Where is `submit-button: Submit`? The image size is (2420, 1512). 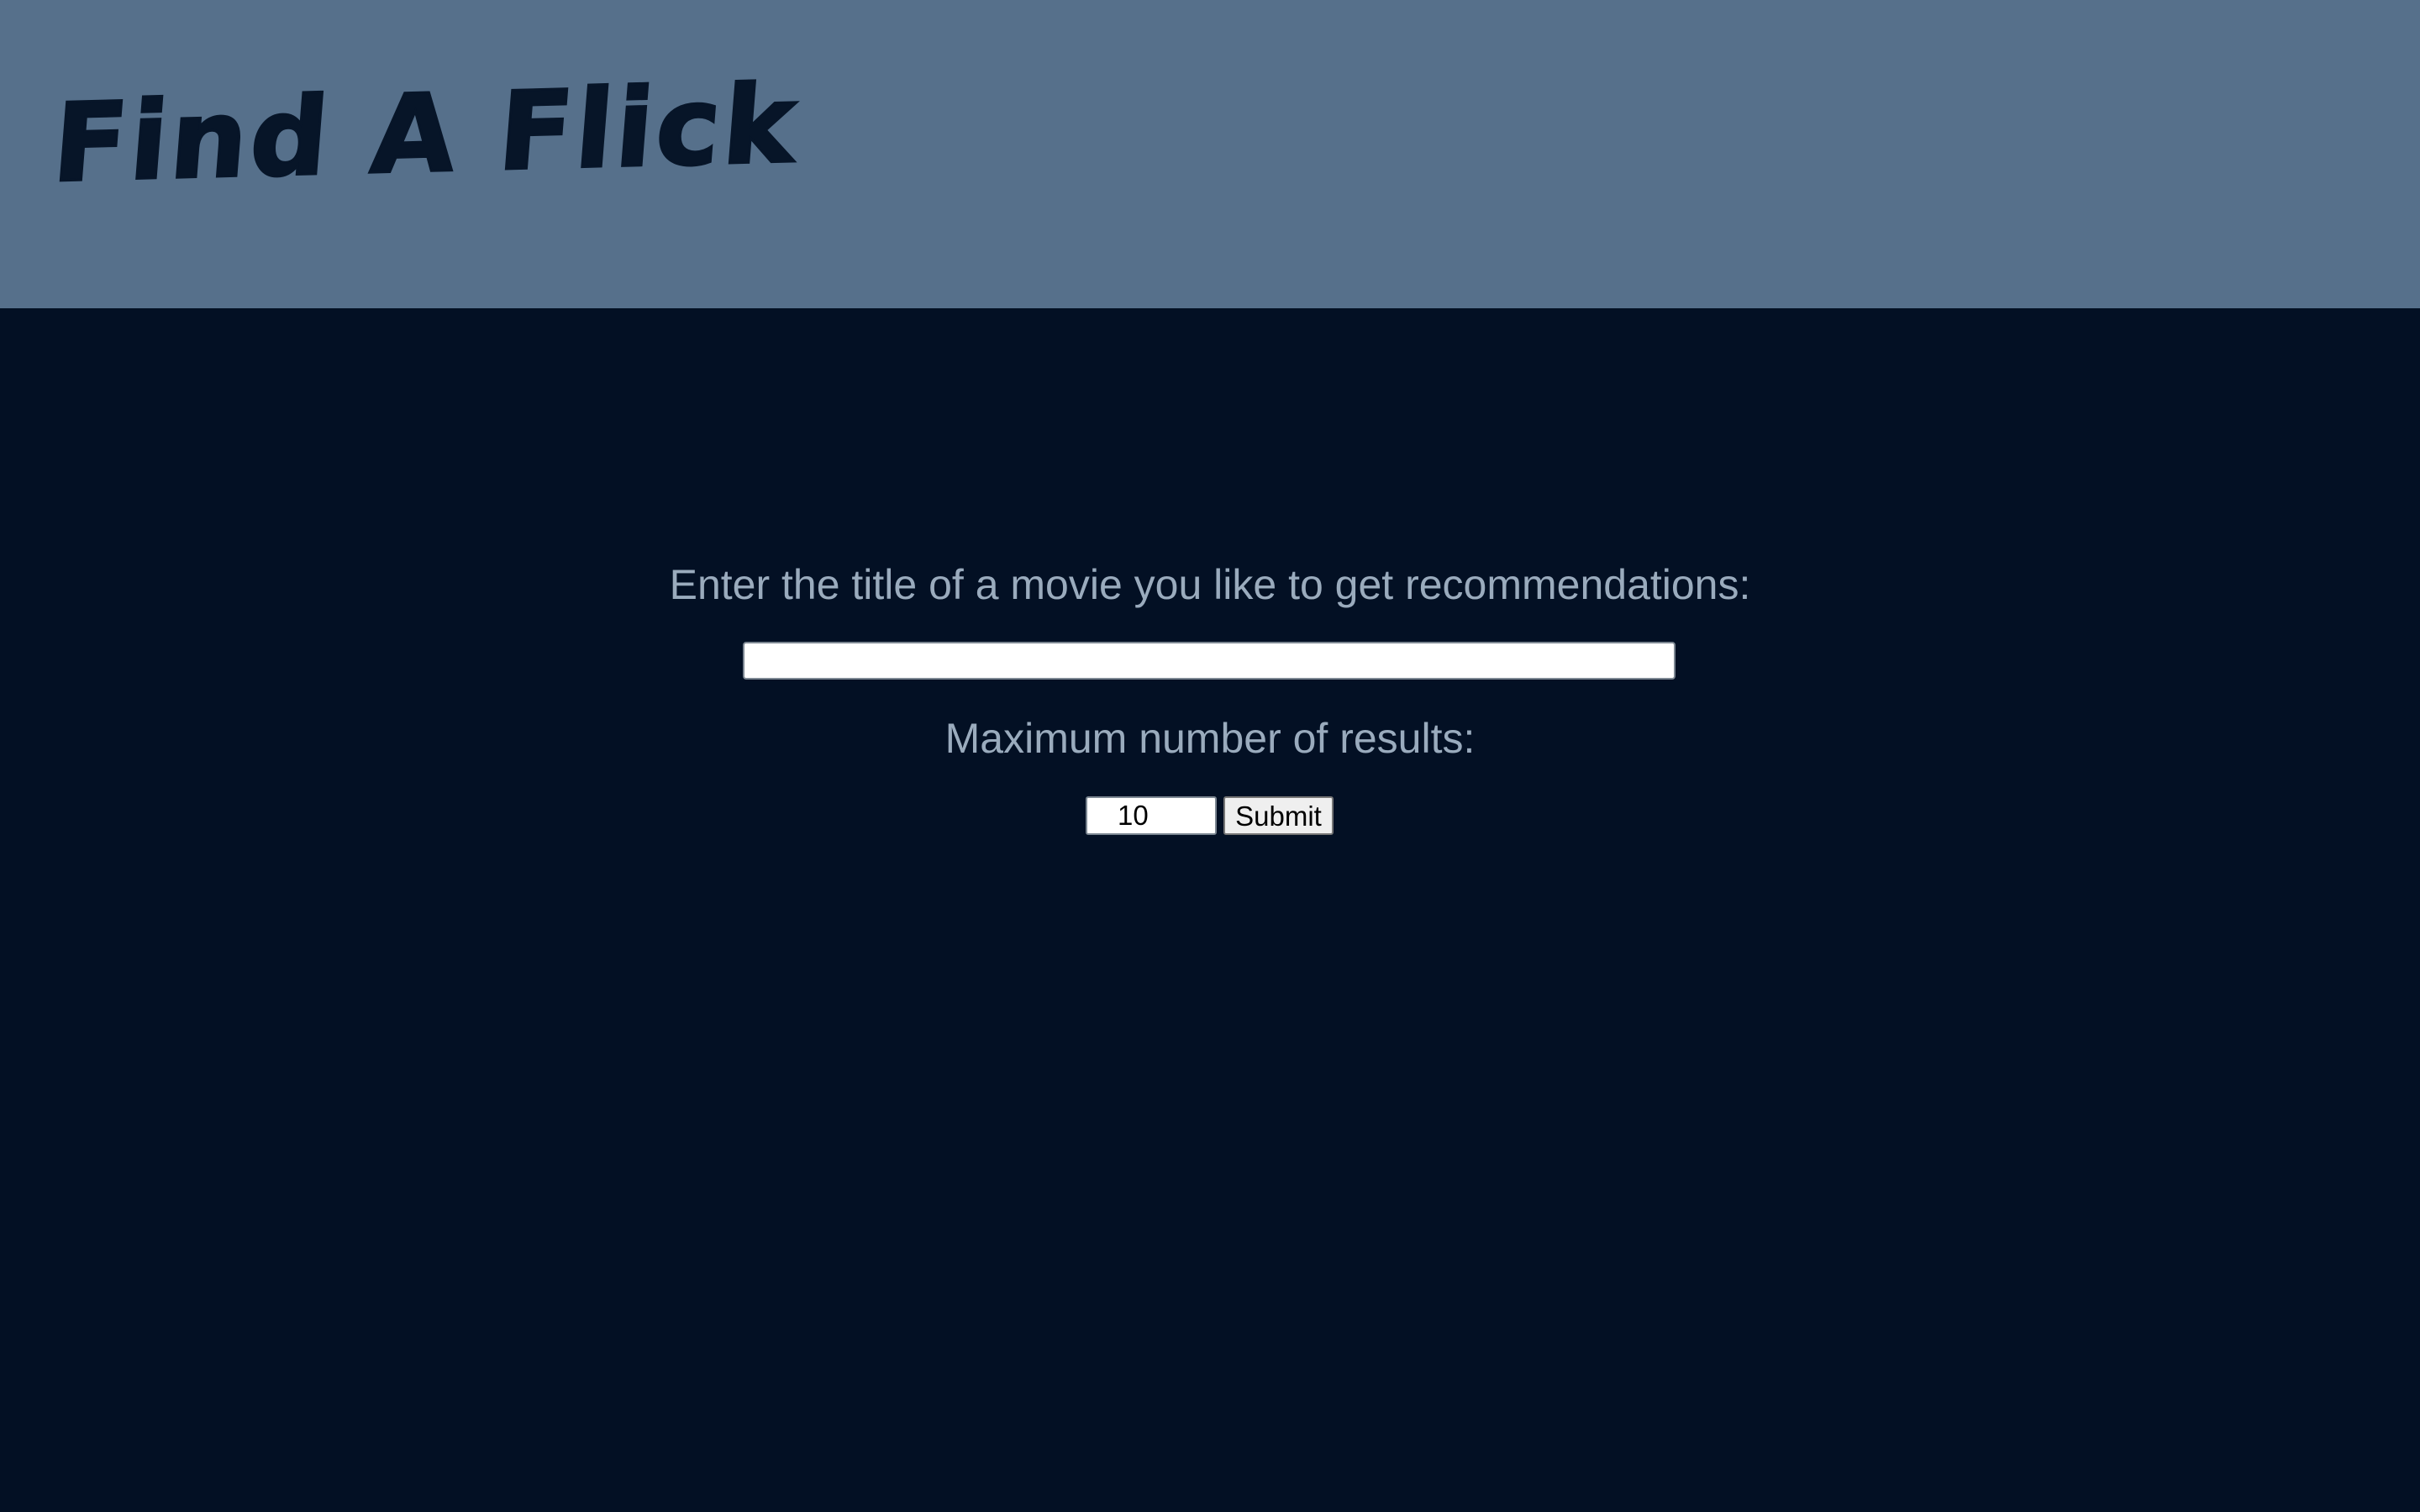 submit-button: Submit is located at coordinates (1278, 815).